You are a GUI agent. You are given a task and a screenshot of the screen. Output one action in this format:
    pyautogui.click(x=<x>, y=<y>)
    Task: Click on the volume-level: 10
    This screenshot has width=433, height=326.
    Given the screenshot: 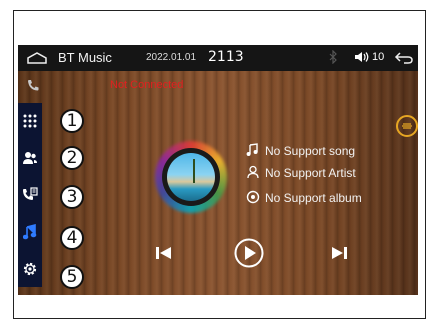 What is the action you would take?
    pyautogui.click(x=378, y=57)
    